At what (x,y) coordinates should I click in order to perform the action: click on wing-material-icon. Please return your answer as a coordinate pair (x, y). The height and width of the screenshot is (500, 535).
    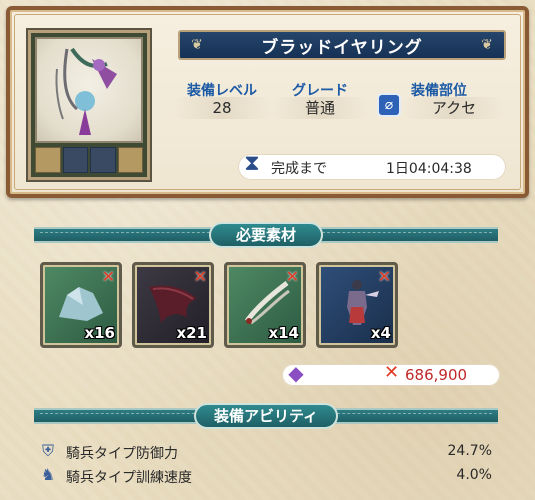
    Looking at the image, I should click on (173, 304).